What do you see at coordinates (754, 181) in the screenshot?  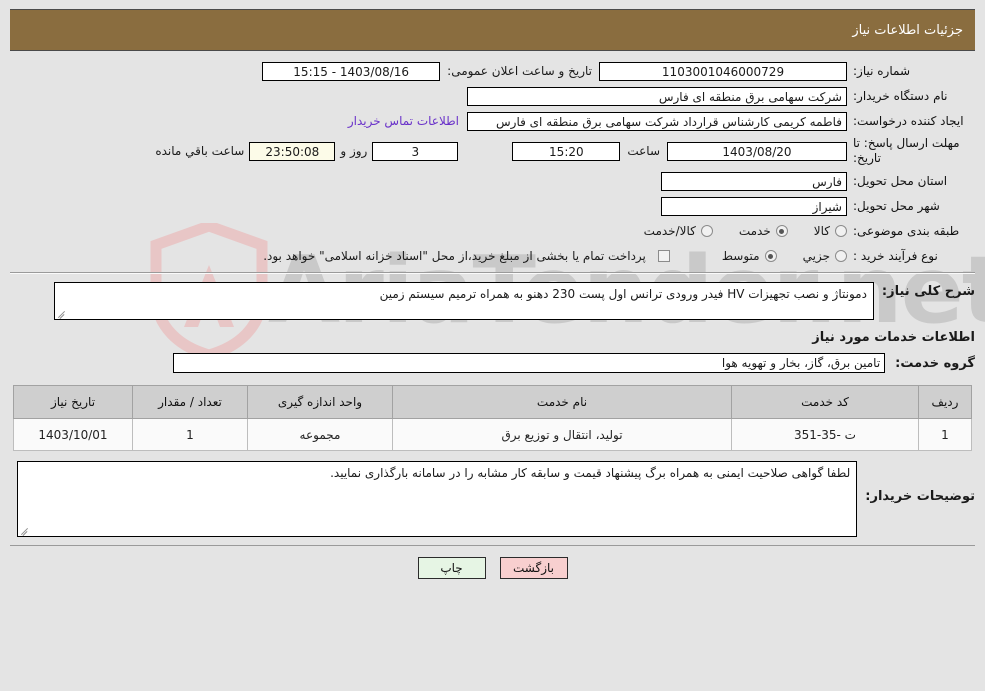 I see `province-value: فارس` at bounding box center [754, 181].